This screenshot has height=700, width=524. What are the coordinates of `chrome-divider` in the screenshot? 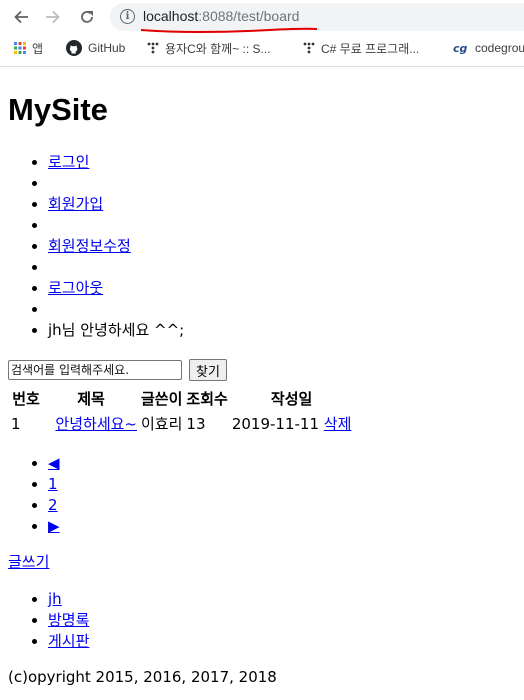 It's located at (262, 66).